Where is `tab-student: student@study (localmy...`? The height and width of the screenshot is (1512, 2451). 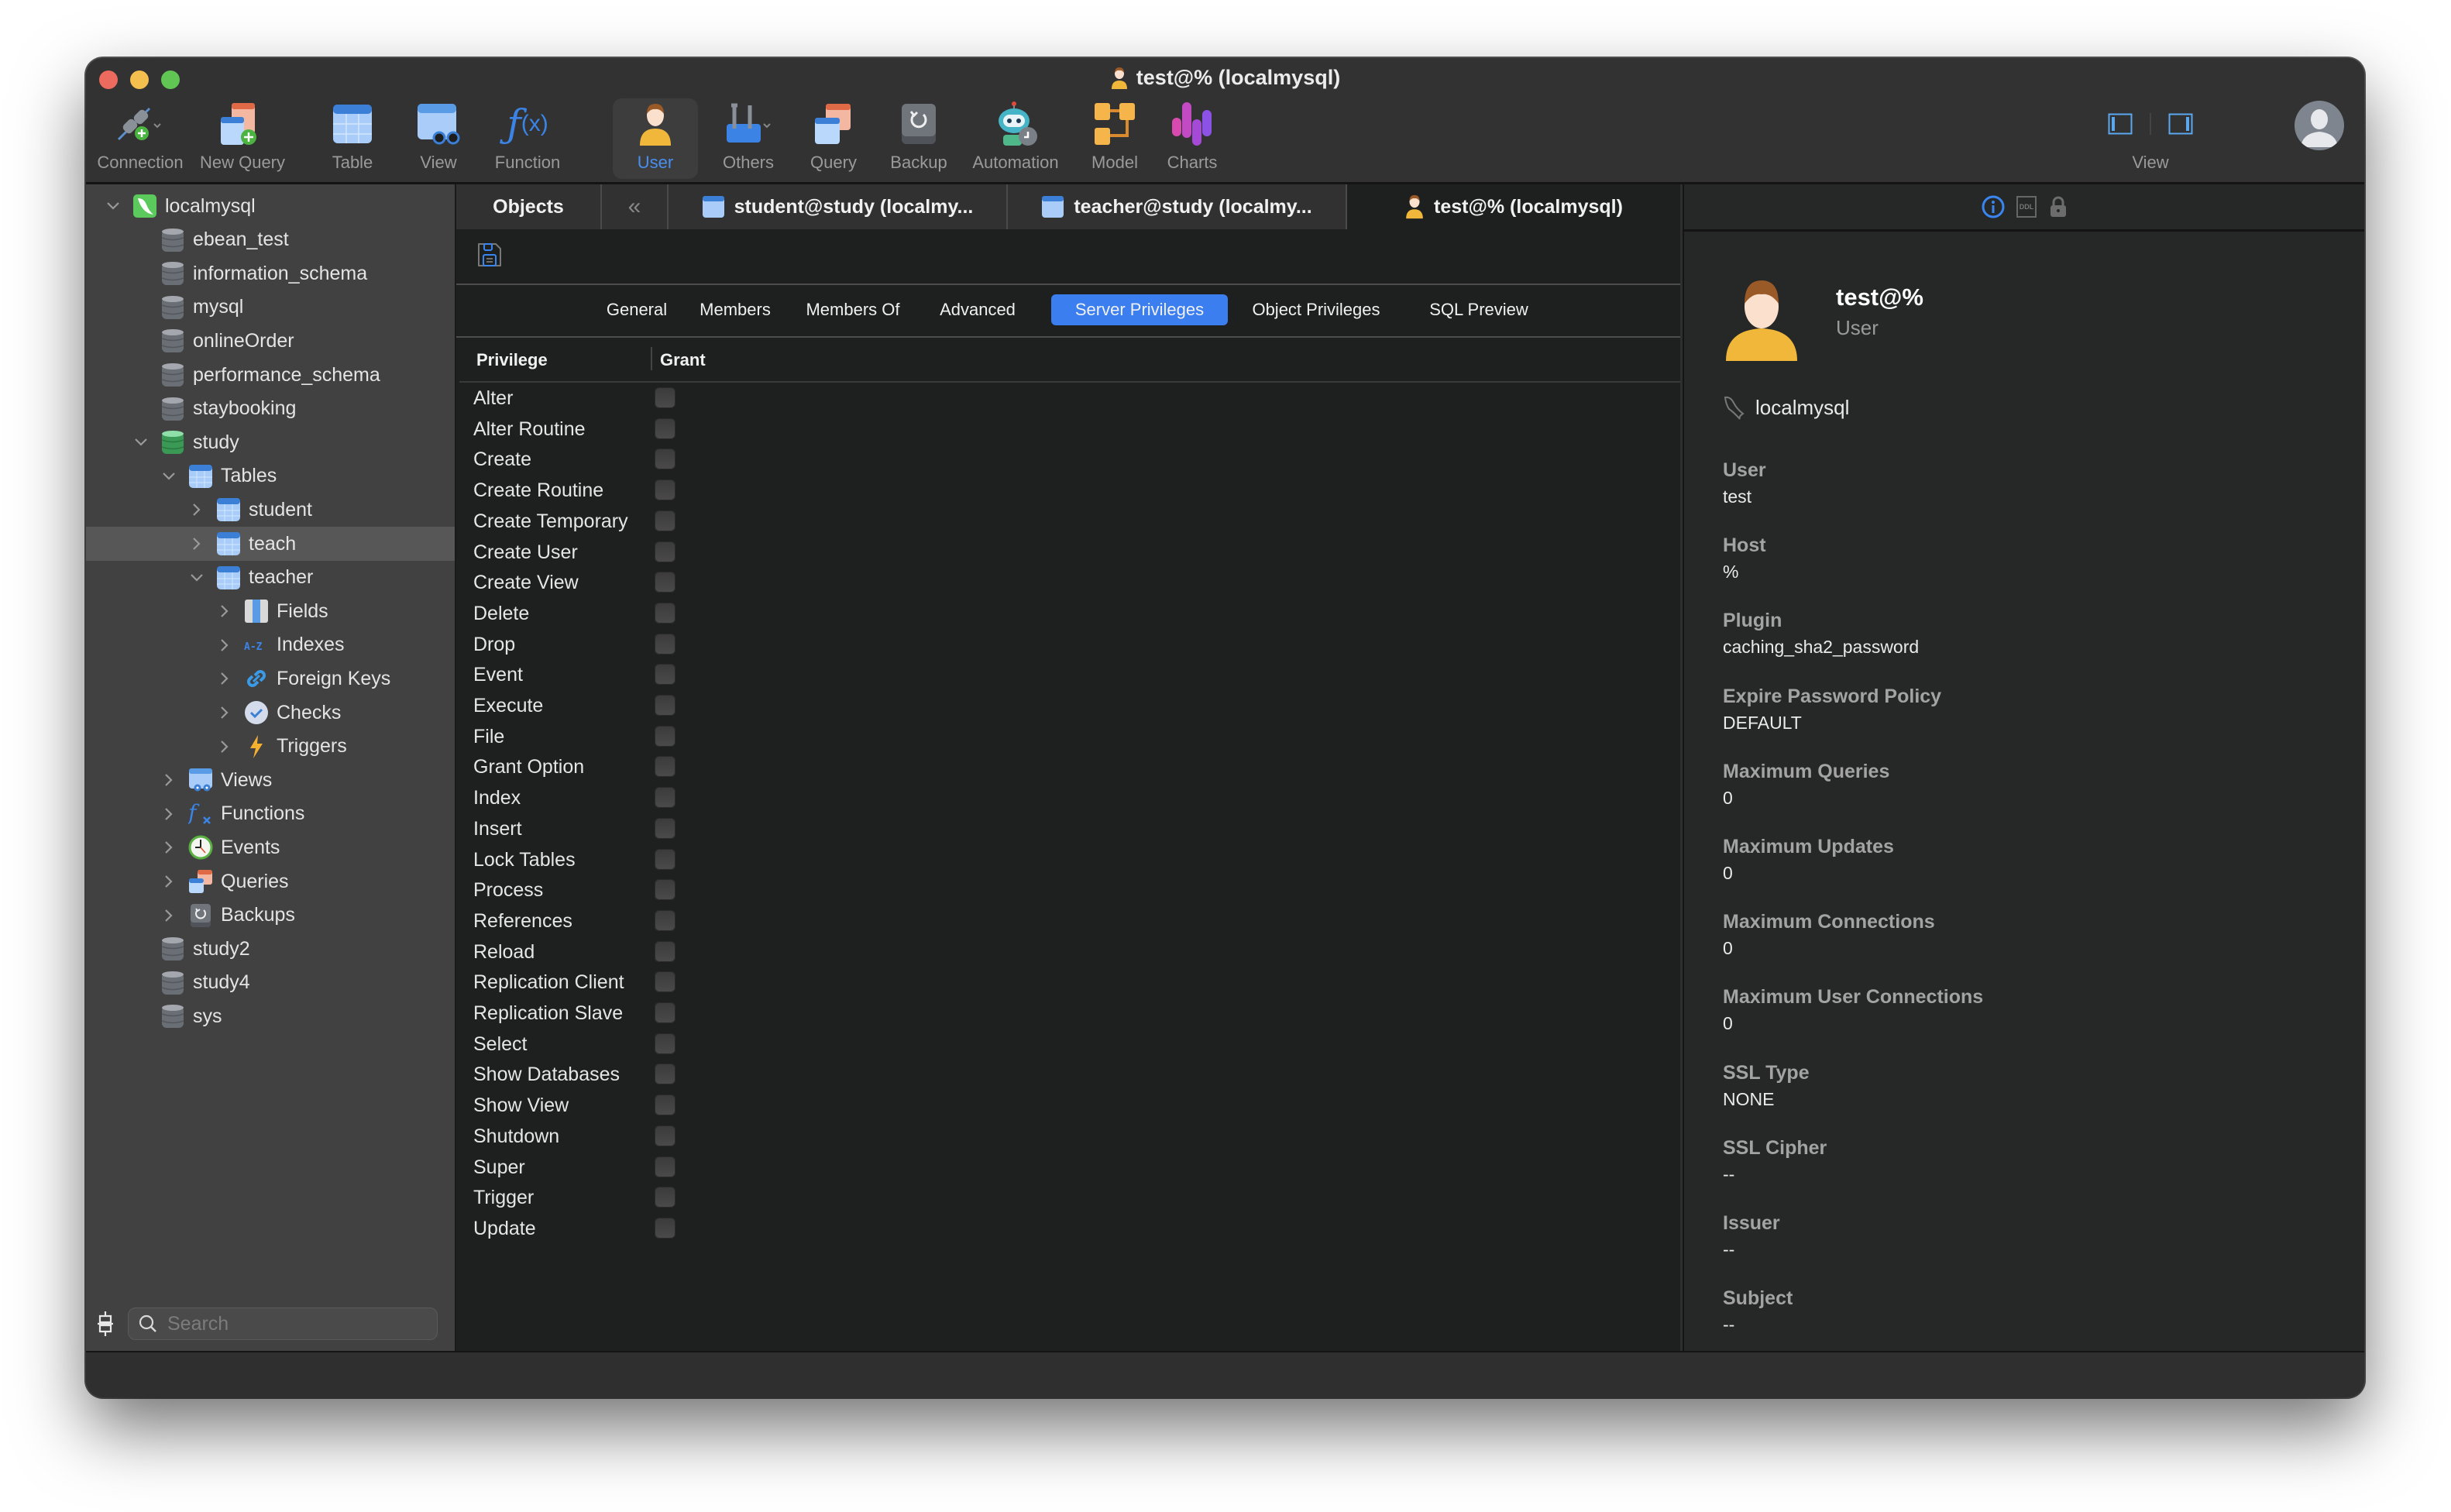
tab-student: student@study (localmy... is located at coordinates (838, 206).